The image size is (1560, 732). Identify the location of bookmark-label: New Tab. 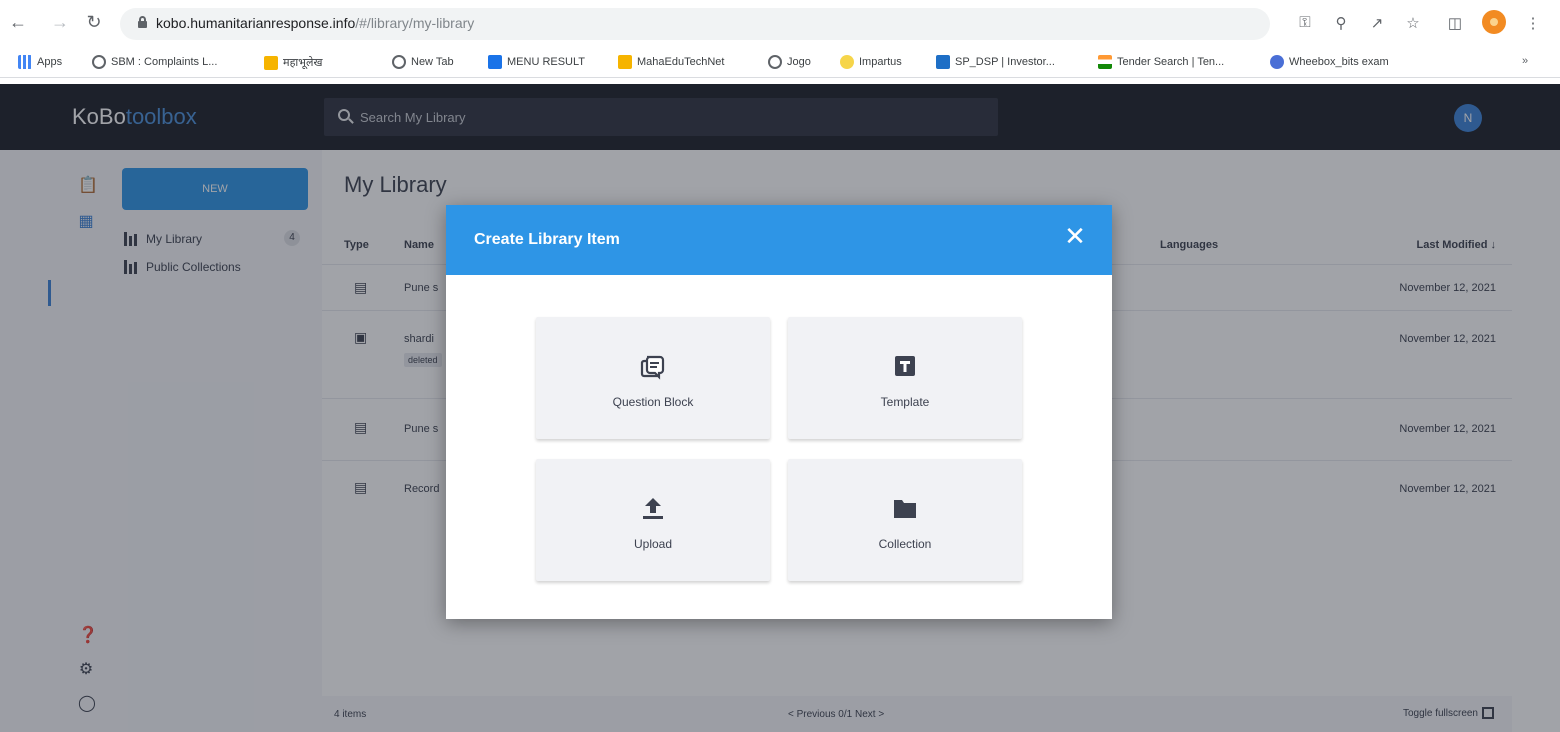
(432, 62).